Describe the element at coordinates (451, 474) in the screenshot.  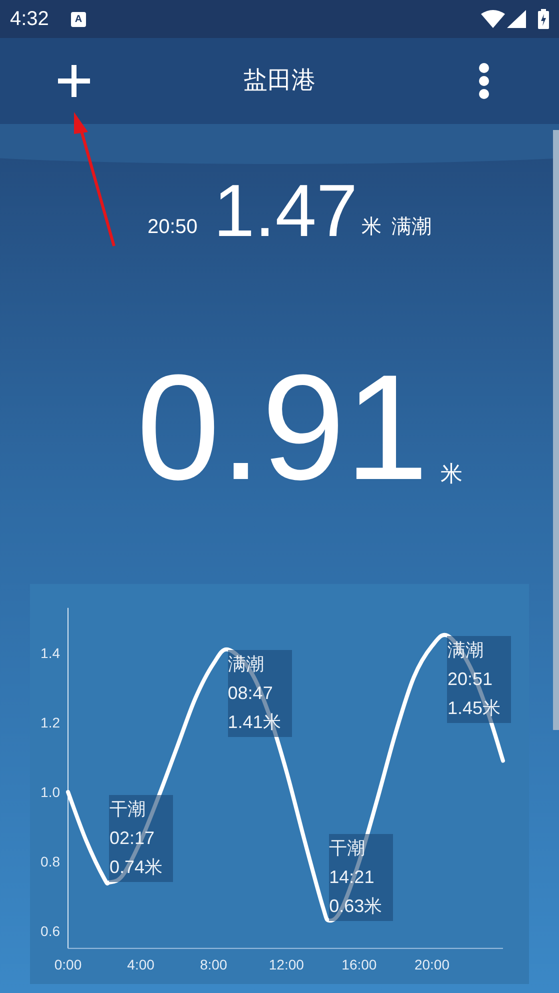
I see `current-tide-unit: 米` at that location.